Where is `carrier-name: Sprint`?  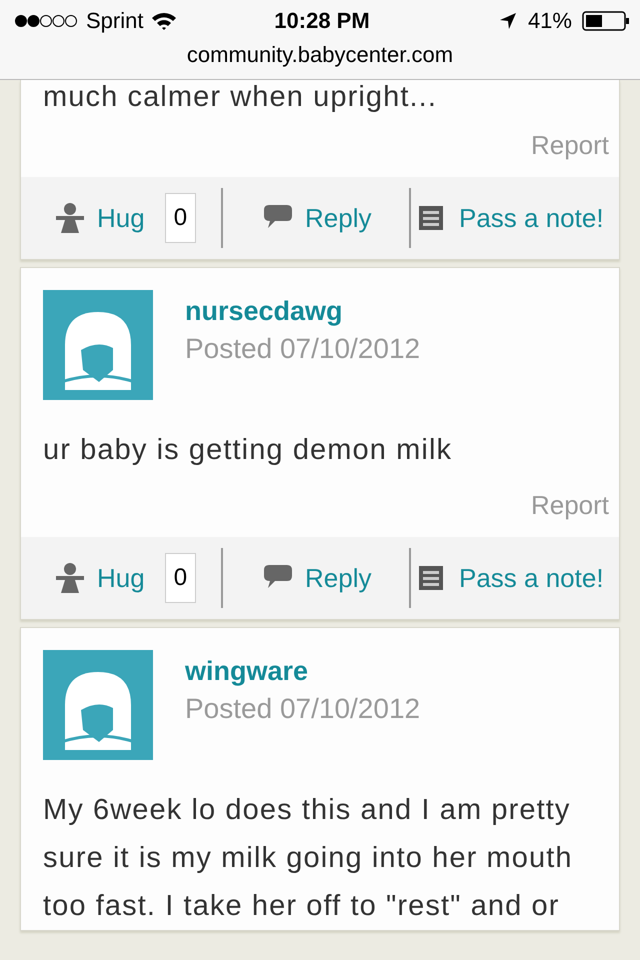
carrier-name: Sprint is located at coordinates (115, 21).